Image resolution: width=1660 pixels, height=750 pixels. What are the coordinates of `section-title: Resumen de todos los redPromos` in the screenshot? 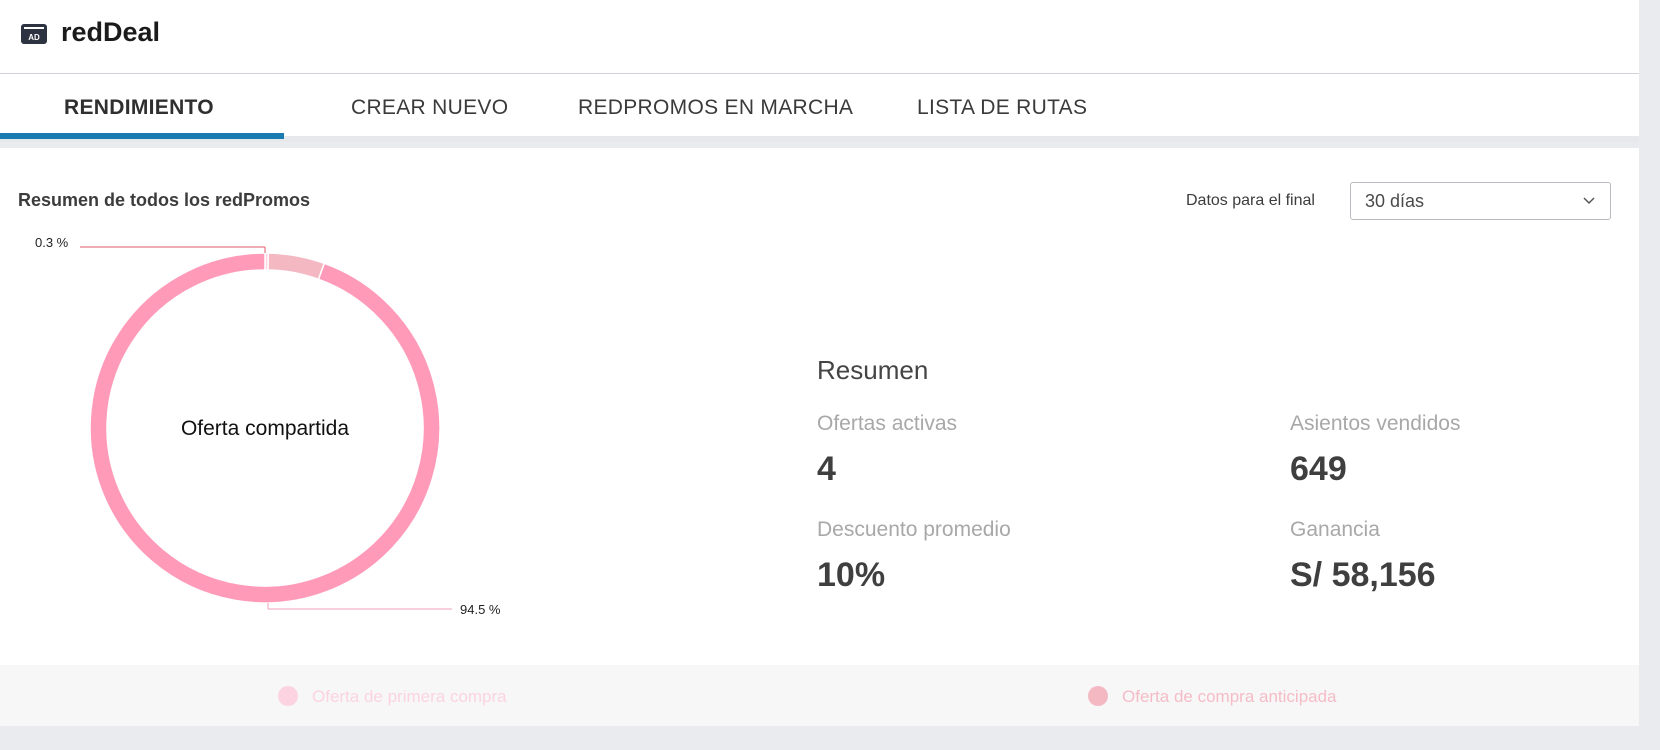 It's located at (164, 200).